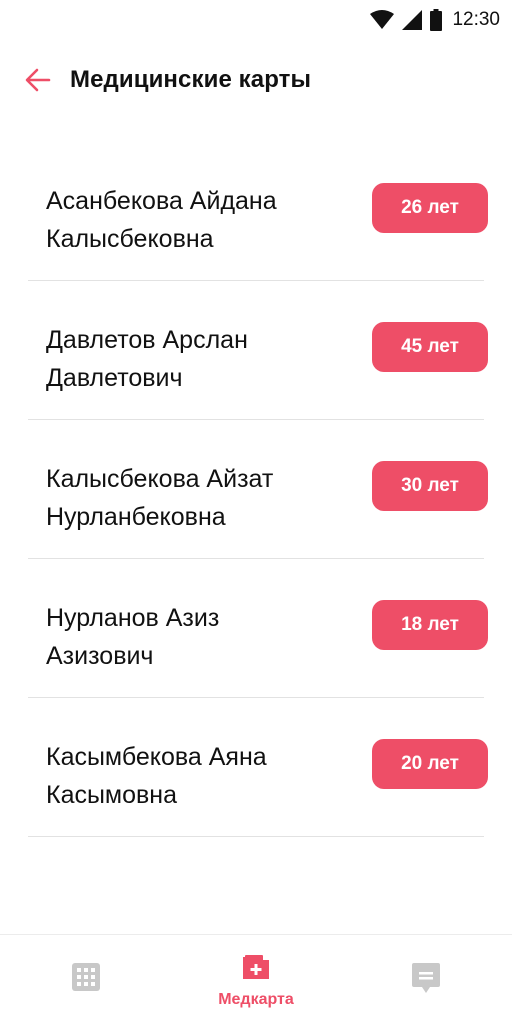 This screenshot has height=1024, width=512. Describe the element at coordinates (191, 79) in the screenshot. I see `page-title: Медицинские карты` at that location.